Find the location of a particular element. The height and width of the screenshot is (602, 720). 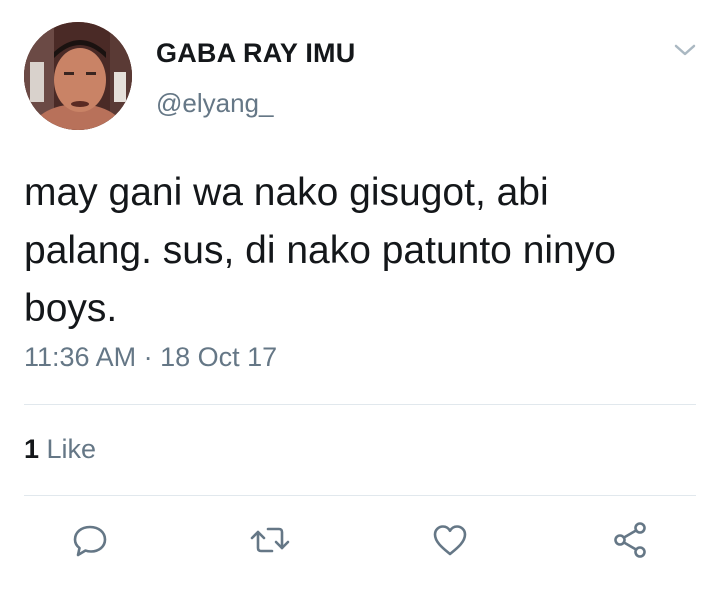

display-name: GABA RAY IMU is located at coordinates (255, 53).